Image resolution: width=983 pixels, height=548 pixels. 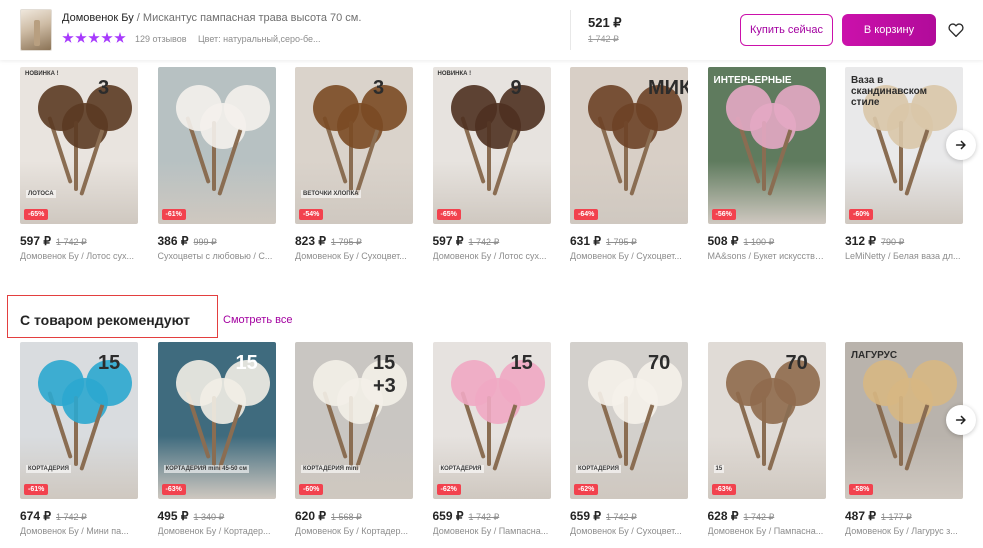 What do you see at coordinates (36, 489) in the screenshot?
I see `discount-badge: -61%` at bounding box center [36, 489].